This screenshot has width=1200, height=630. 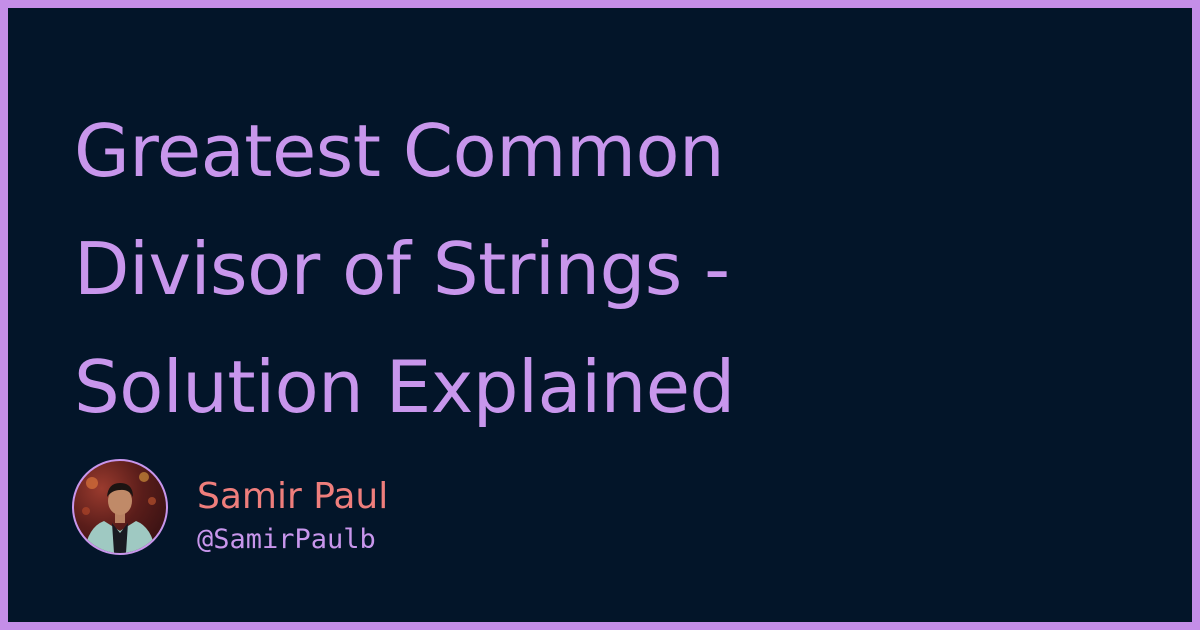 What do you see at coordinates (286, 539) in the screenshot?
I see `author-handle: @SamirPaulb` at bounding box center [286, 539].